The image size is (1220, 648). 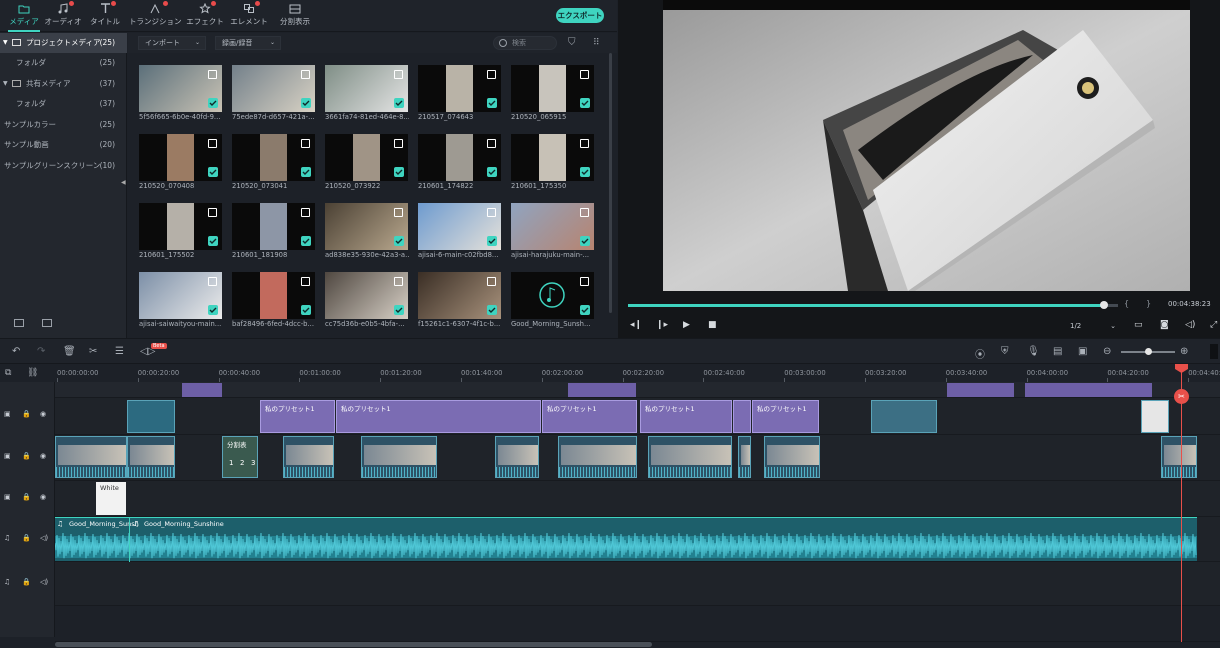 I want to click on mark-in-icon: {, so click(x=1126, y=303).